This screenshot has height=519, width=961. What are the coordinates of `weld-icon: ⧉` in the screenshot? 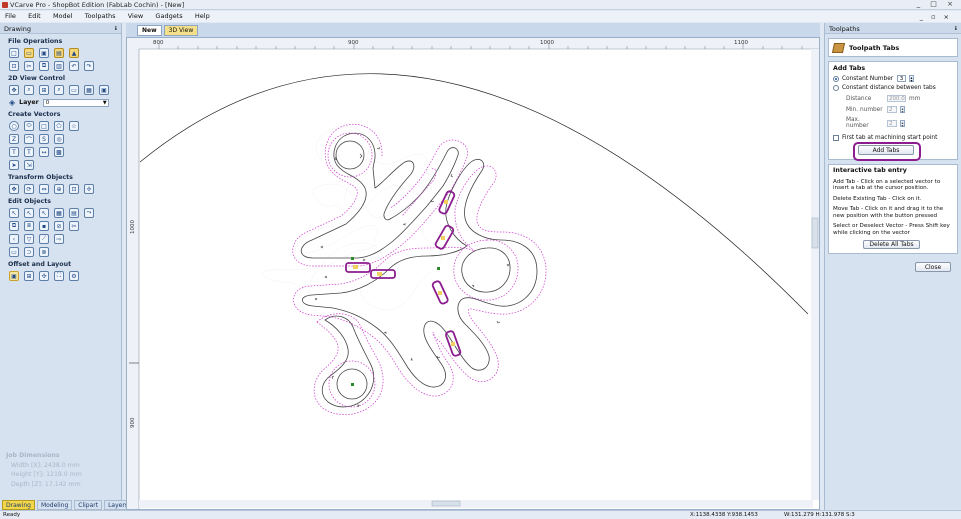 It's located at (14, 226).